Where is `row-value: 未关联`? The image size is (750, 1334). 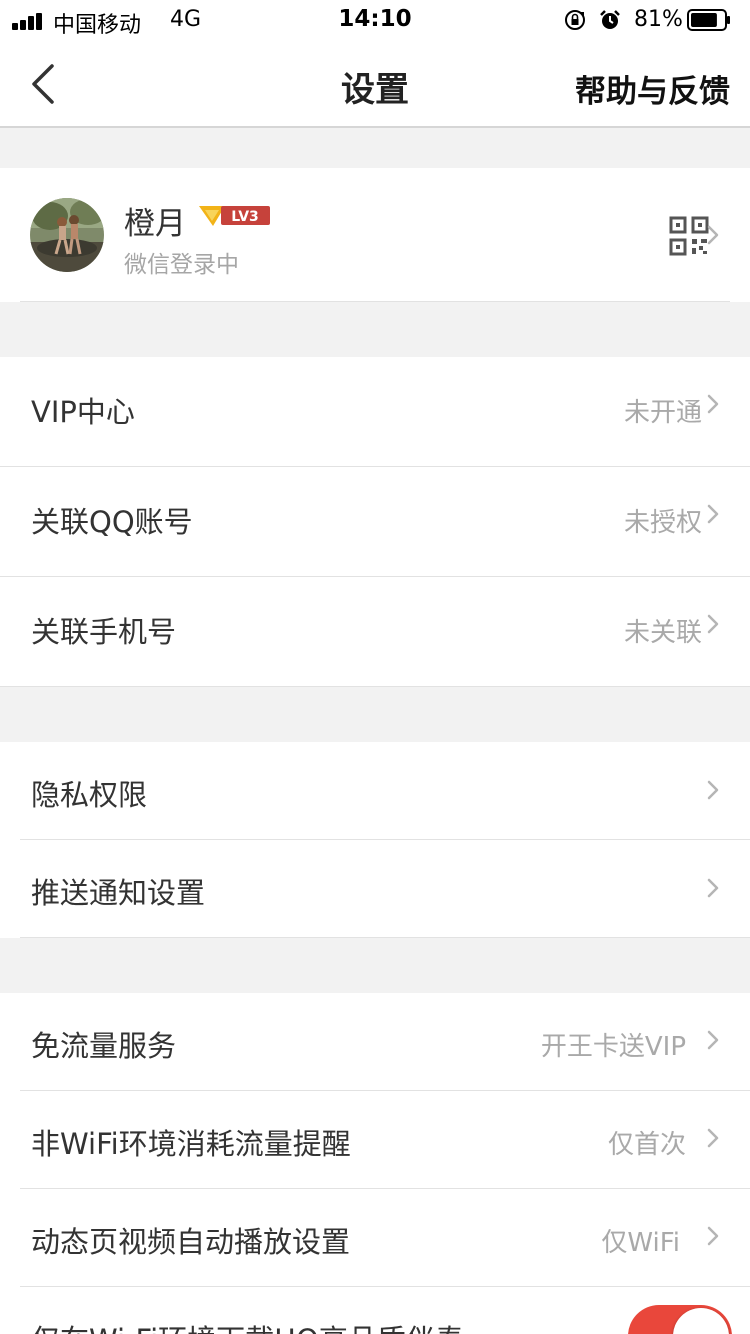 row-value: 未关联 is located at coordinates (662, 633).